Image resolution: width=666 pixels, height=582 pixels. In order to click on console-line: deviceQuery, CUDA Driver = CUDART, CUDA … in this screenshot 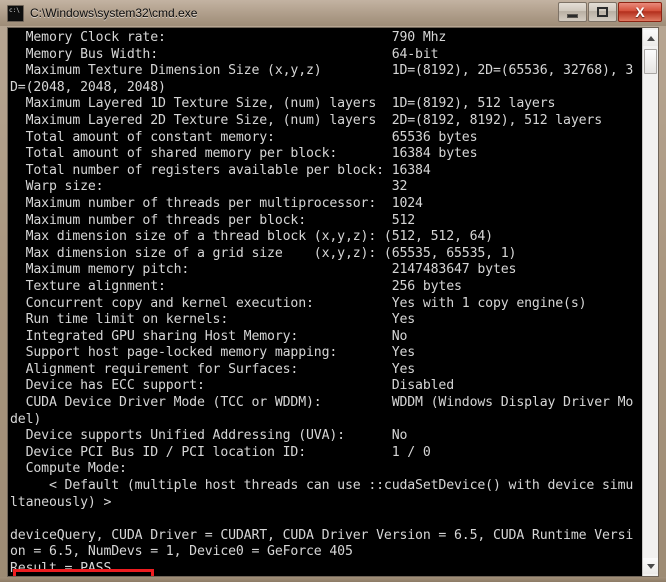, I will do `click(322, 535)`.